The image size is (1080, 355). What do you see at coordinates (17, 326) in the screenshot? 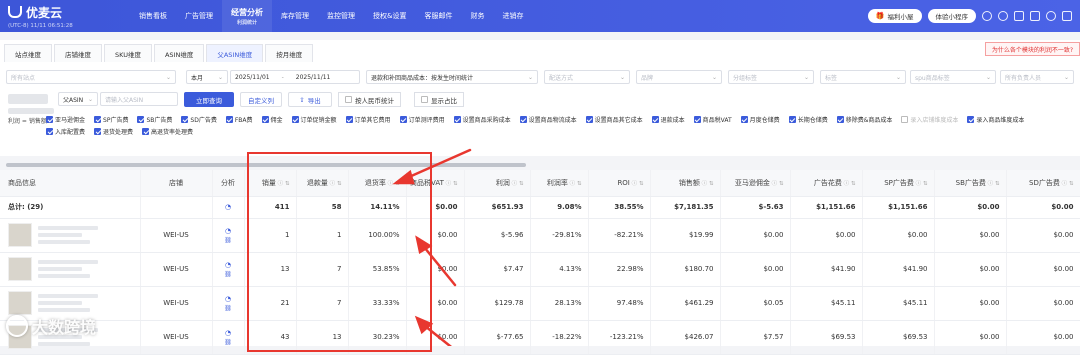
I see `watermark-logo-icon` at bounding box center [17, 326].